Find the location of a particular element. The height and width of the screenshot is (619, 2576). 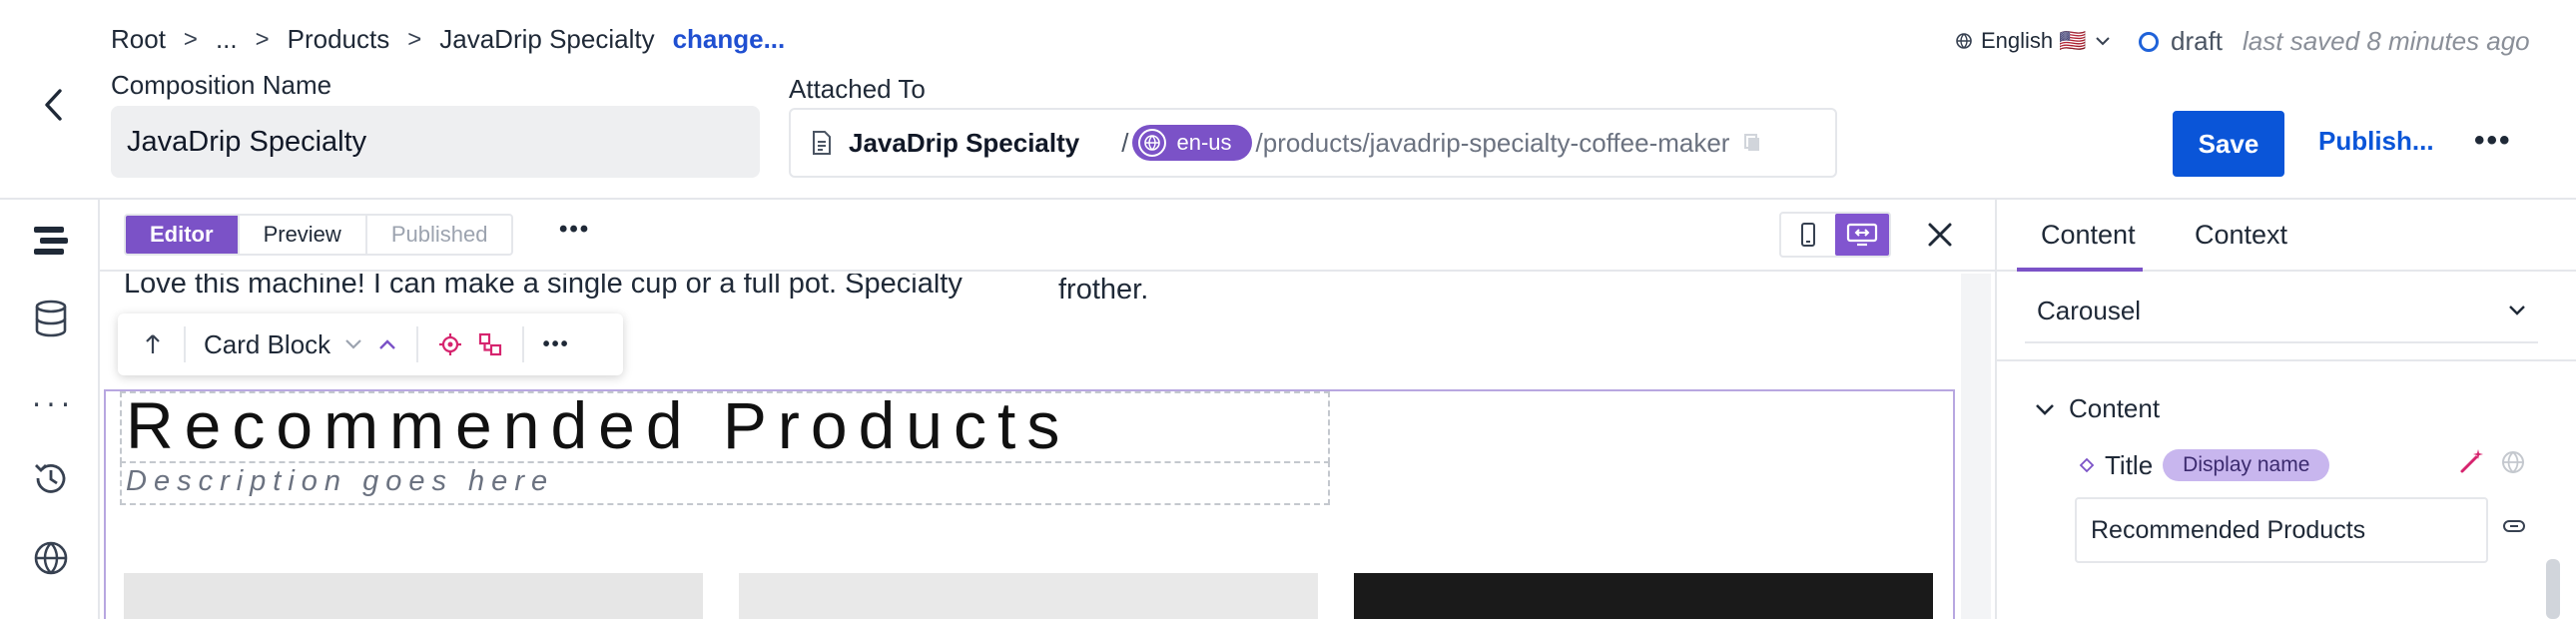

language-label: English 🇺🇸 is located at coordinates (2034, 41).